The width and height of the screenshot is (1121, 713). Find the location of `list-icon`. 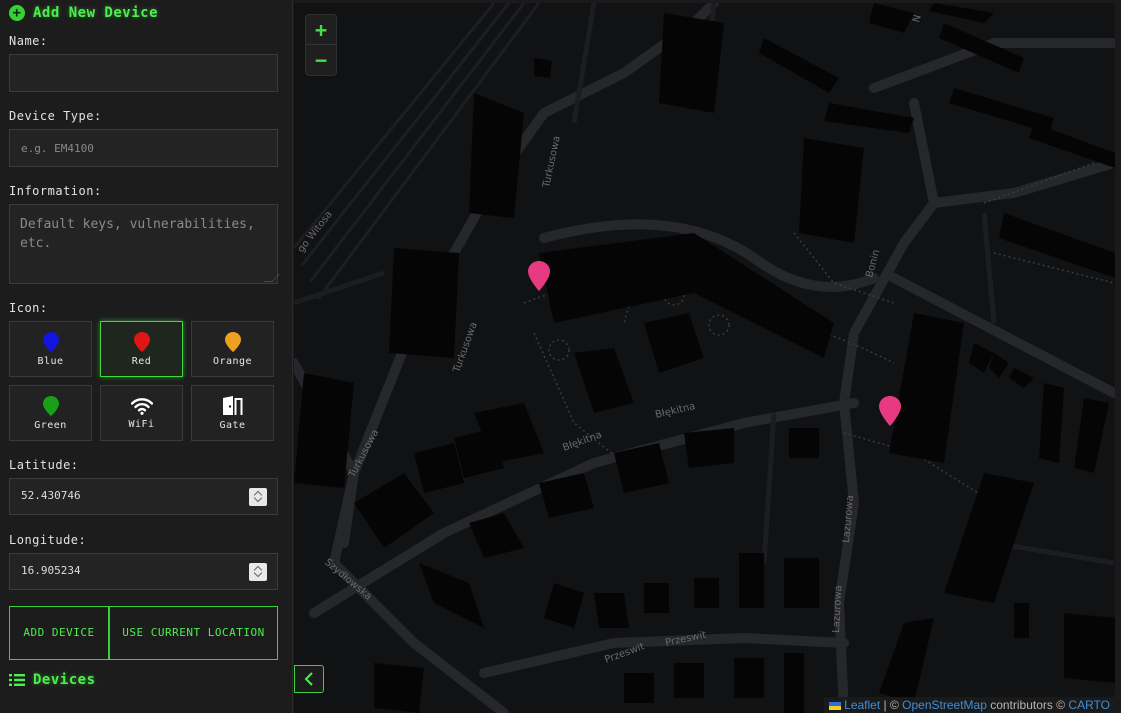

list-icon is located at coordinates (17, 680).